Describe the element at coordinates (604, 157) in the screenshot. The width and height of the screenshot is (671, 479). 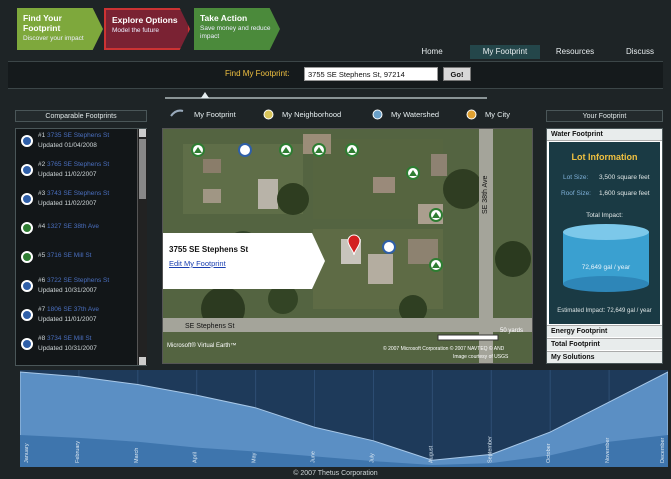
I see `lot-title: Lot Information` at that location.